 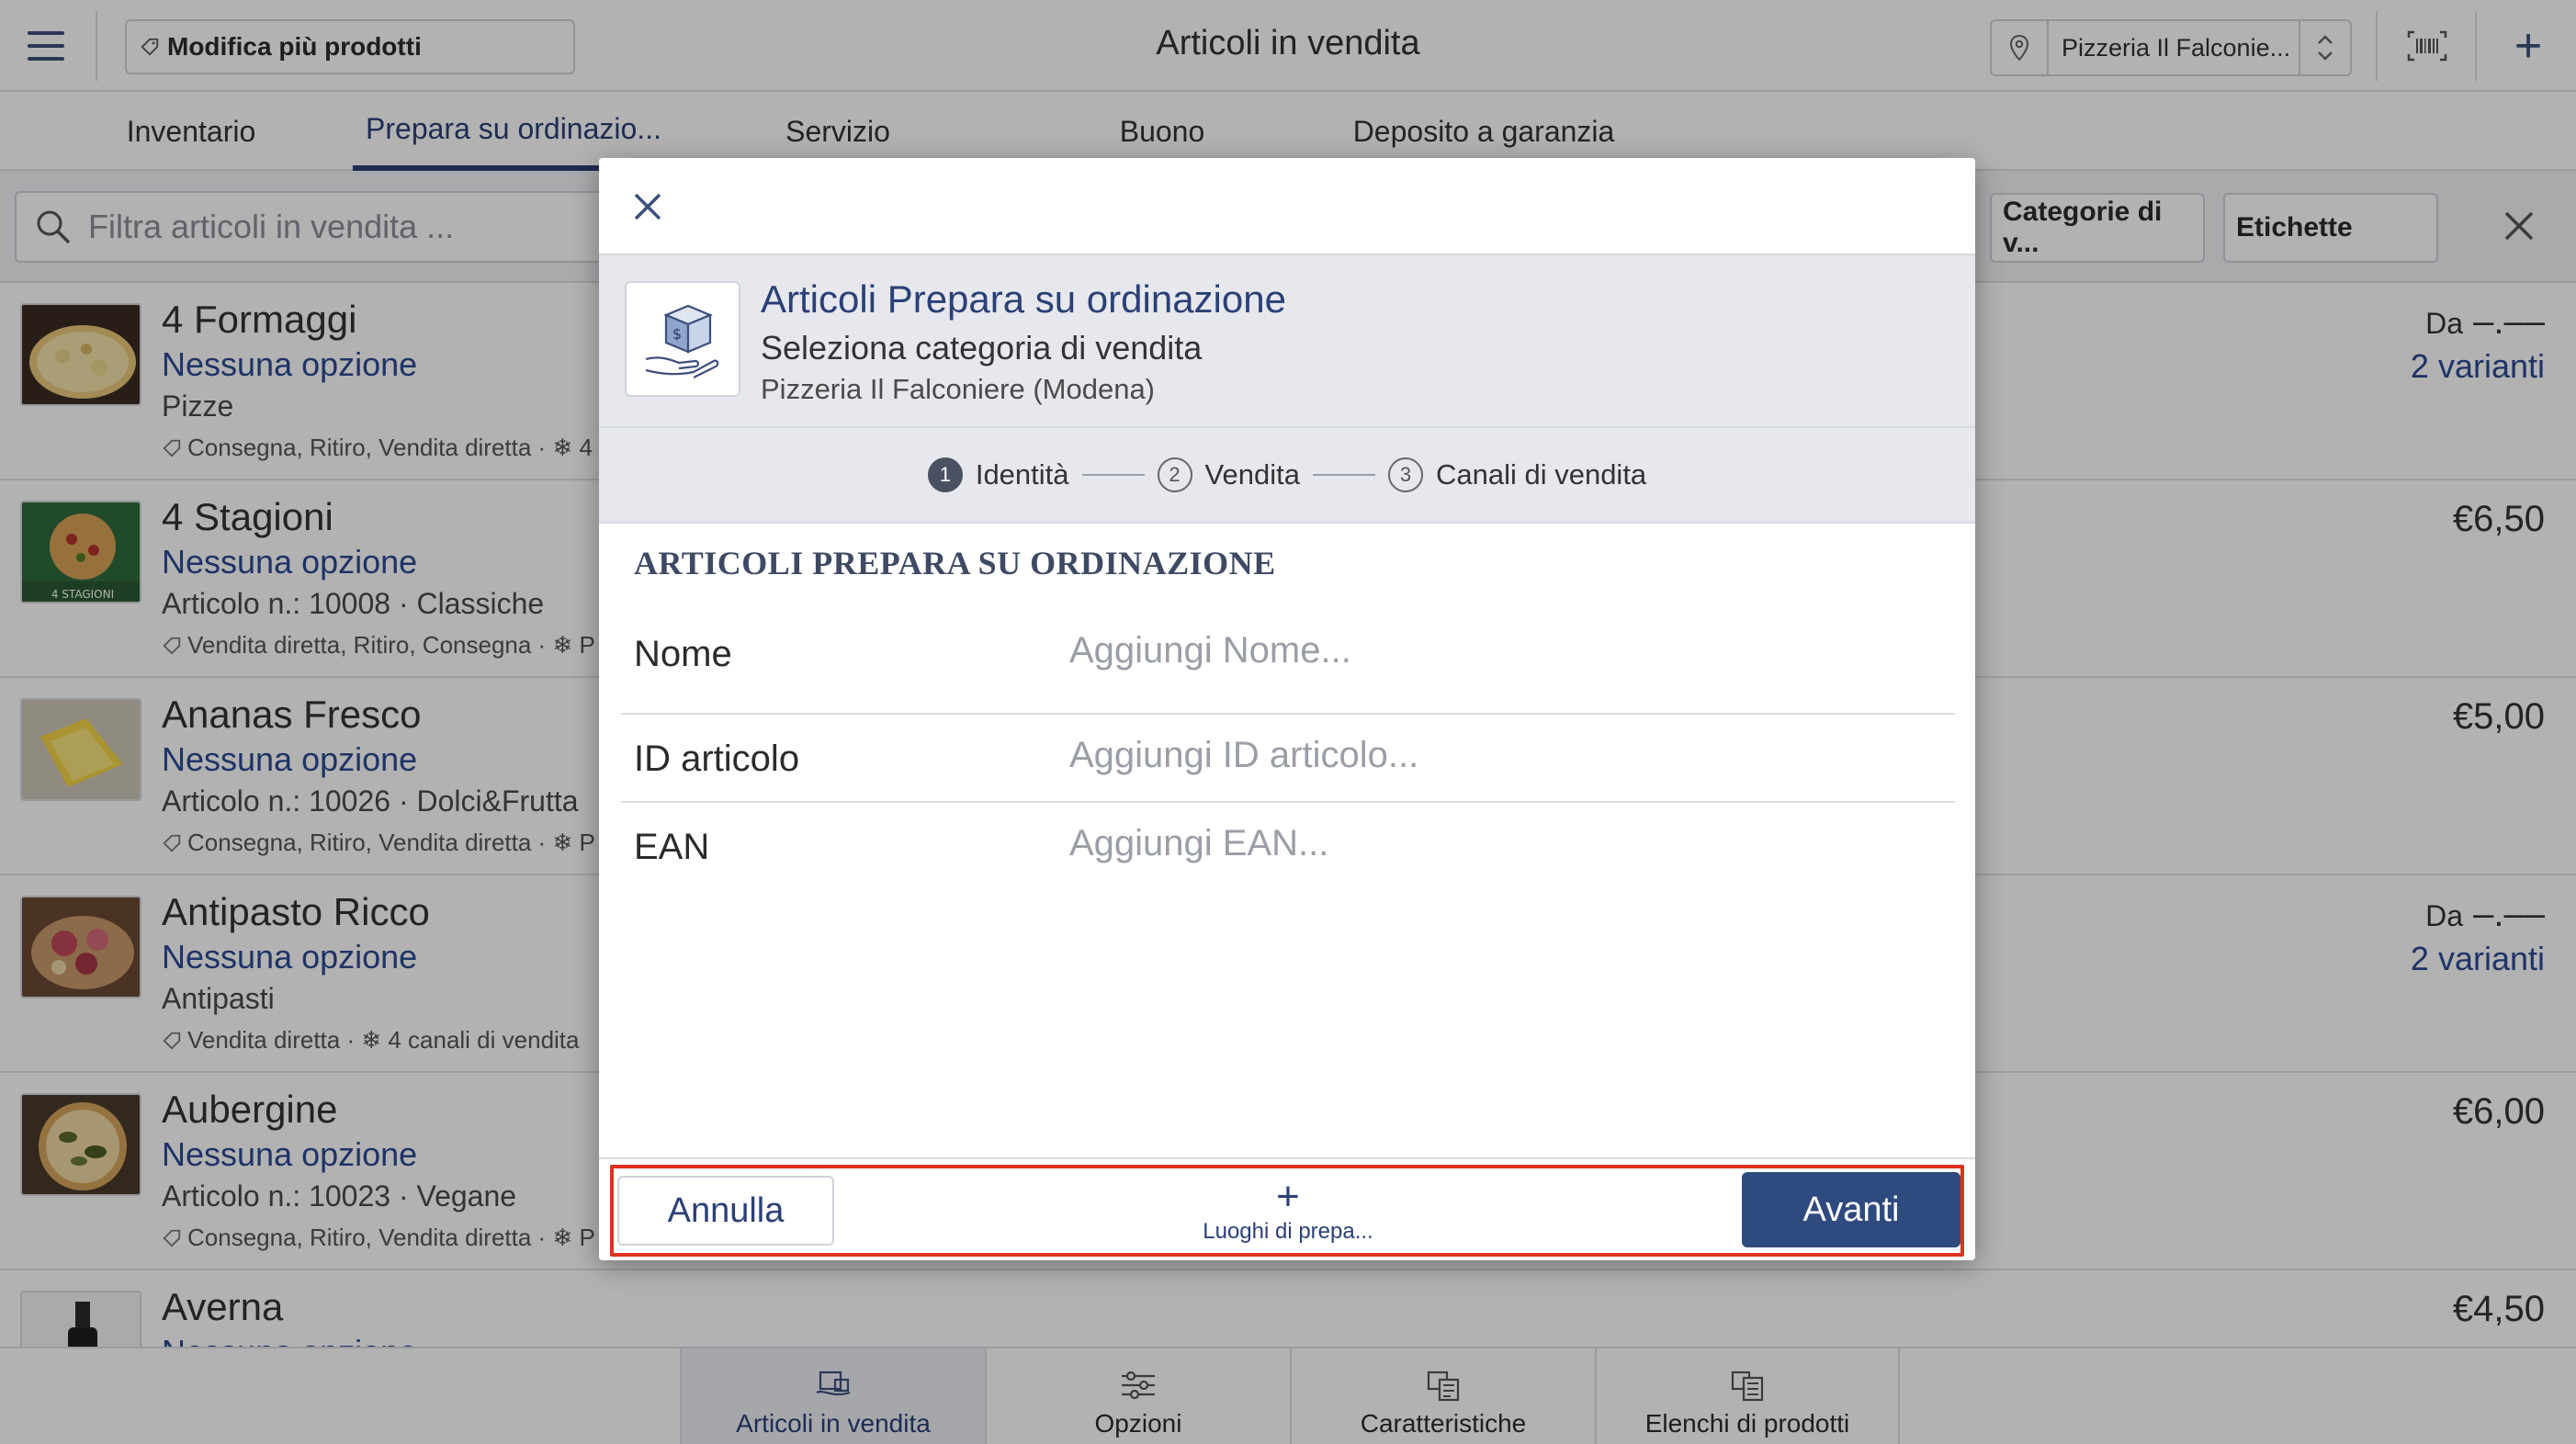 I want to click on step-label: Vendita, so click(x=1252, y=474).